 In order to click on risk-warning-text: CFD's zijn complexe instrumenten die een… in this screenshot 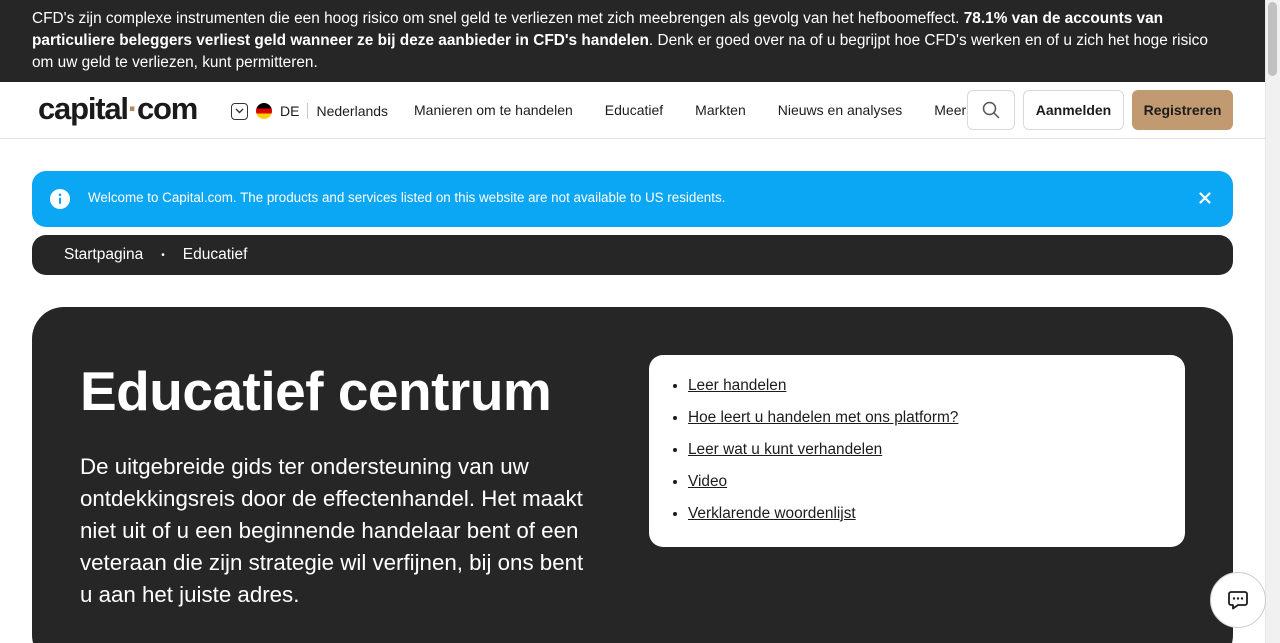, I will do `click(498, 18)`.